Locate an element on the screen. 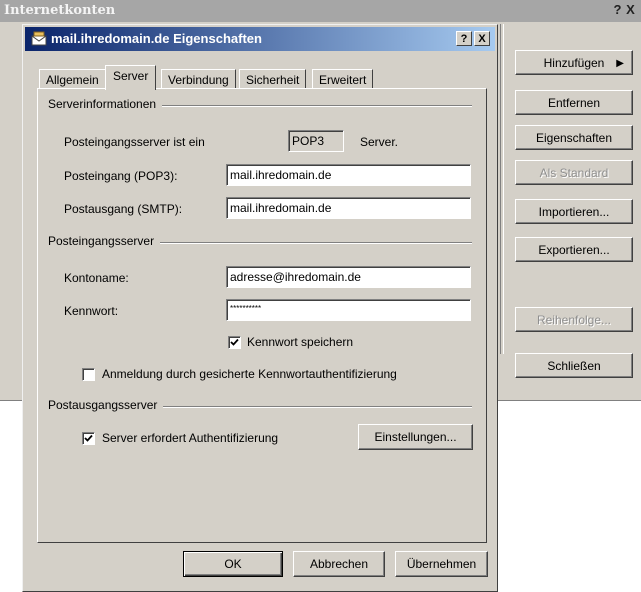  tab-advanced: Erweitert is located at coordinates (343, 79).